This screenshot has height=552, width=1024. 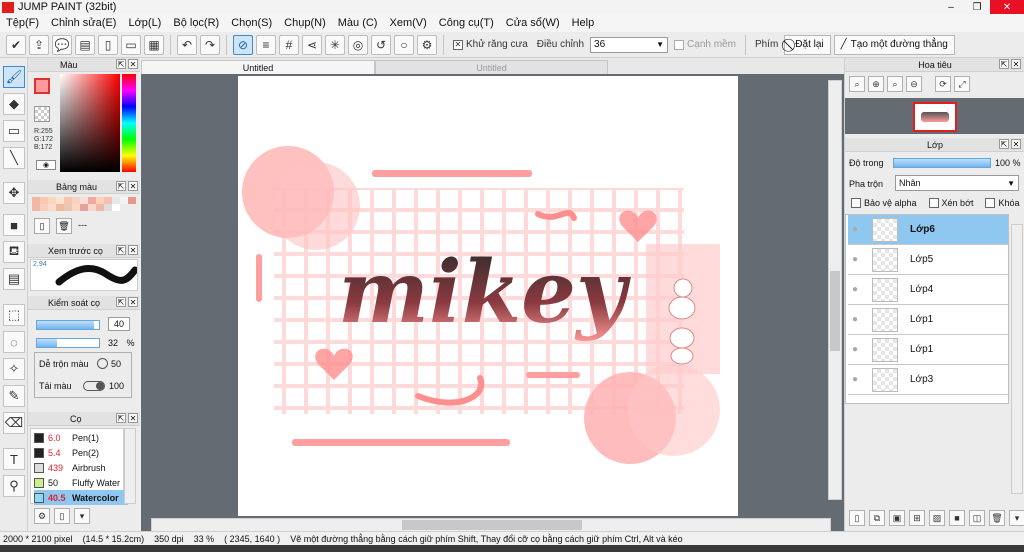 I want to click on menu-file: Tệp(F), so click(x=22, y=23).